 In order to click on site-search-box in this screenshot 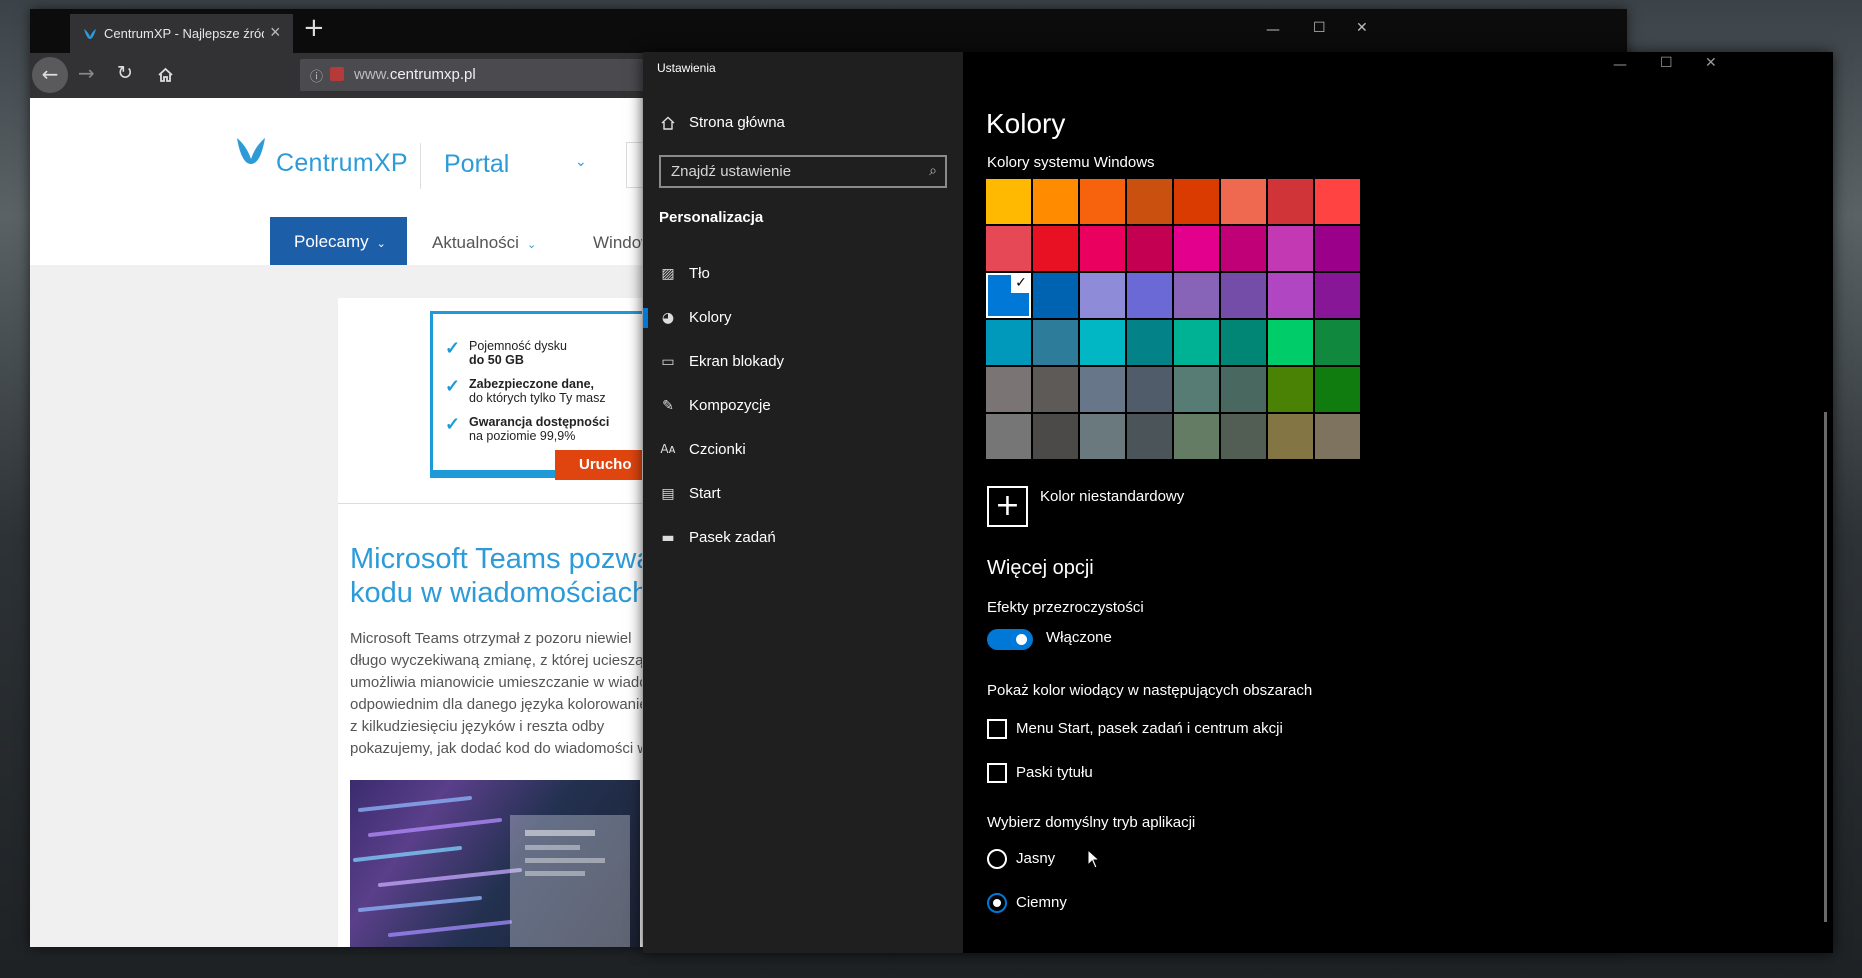, I will do `click(634, 165)`.